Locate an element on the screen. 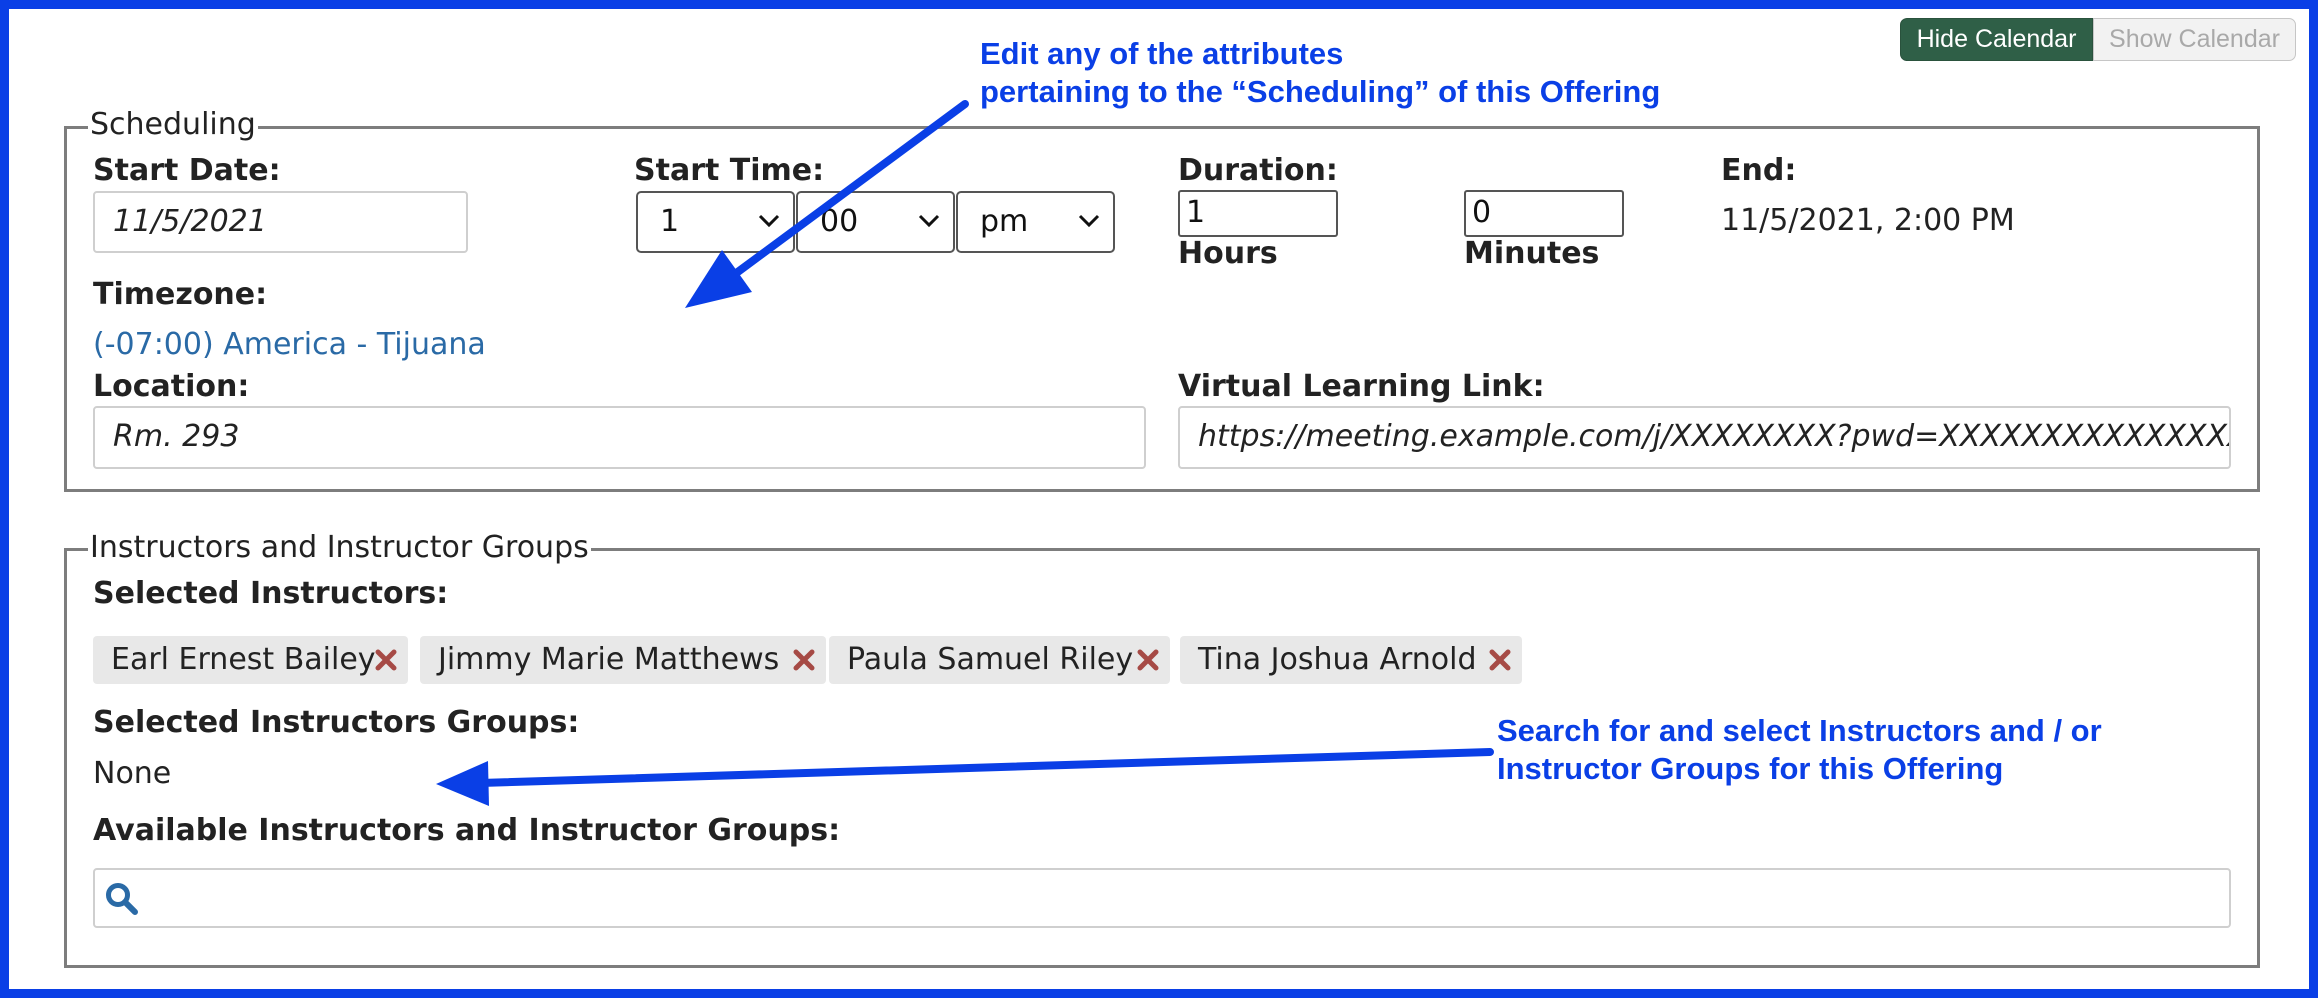  arrow-scheduling is located at coordinates (827, 204).